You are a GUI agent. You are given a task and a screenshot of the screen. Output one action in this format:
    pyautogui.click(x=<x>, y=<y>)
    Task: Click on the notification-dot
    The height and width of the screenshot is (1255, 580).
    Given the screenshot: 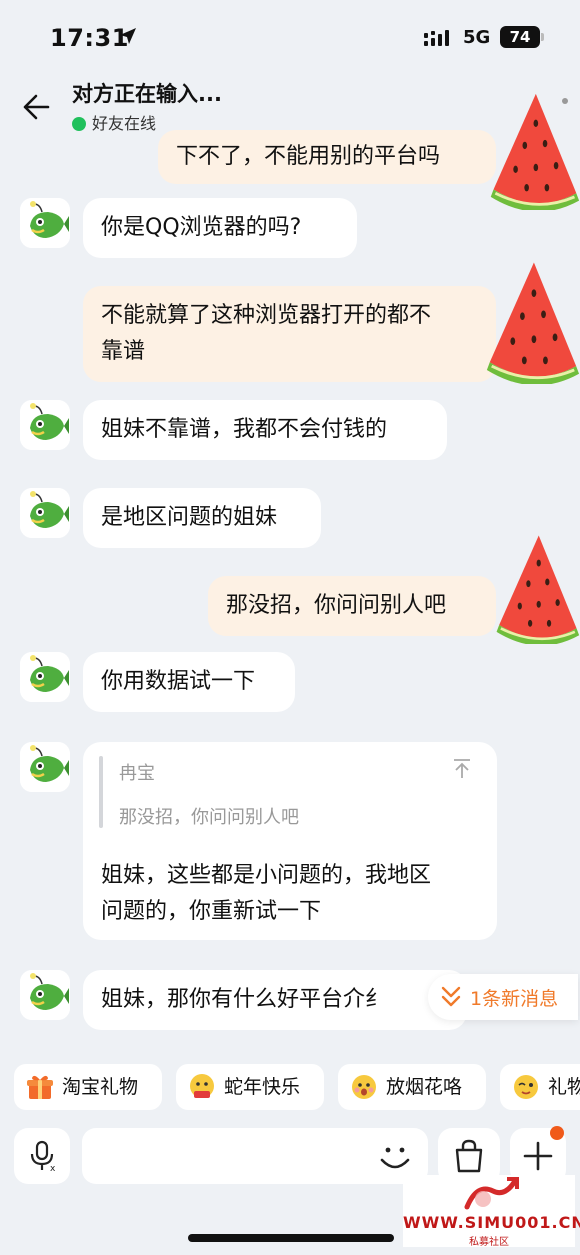 What is the action you would take?
    pyautogui.click(x=557, y=1133)
    